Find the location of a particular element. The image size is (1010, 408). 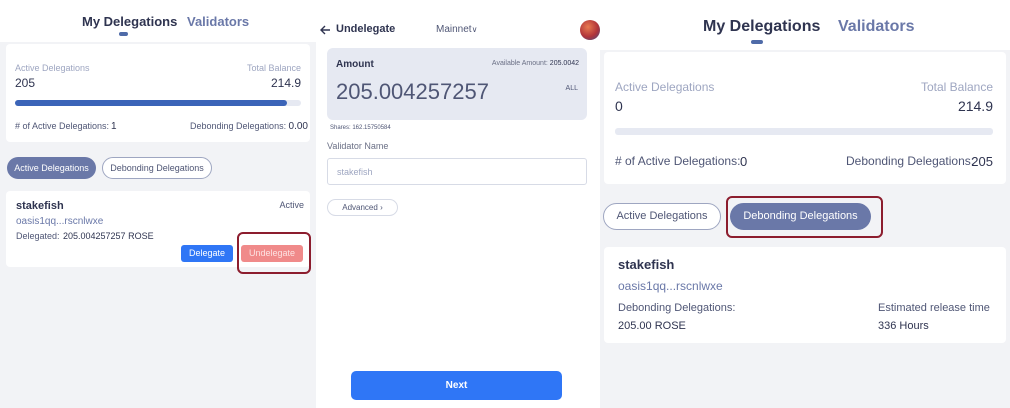

filter-debonding-delegations: Debonding Delegations is located at coordinates (157, 168).